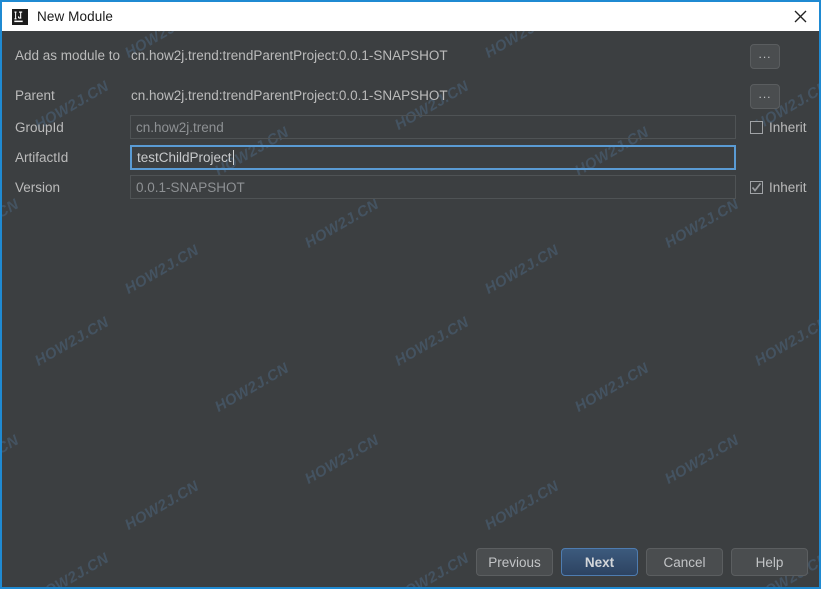 This screenshot has height=589, width=821. What do you see at coordinates (233, 157) in the screenshot?
I see `text-caret` at bounding box center [233, 157].